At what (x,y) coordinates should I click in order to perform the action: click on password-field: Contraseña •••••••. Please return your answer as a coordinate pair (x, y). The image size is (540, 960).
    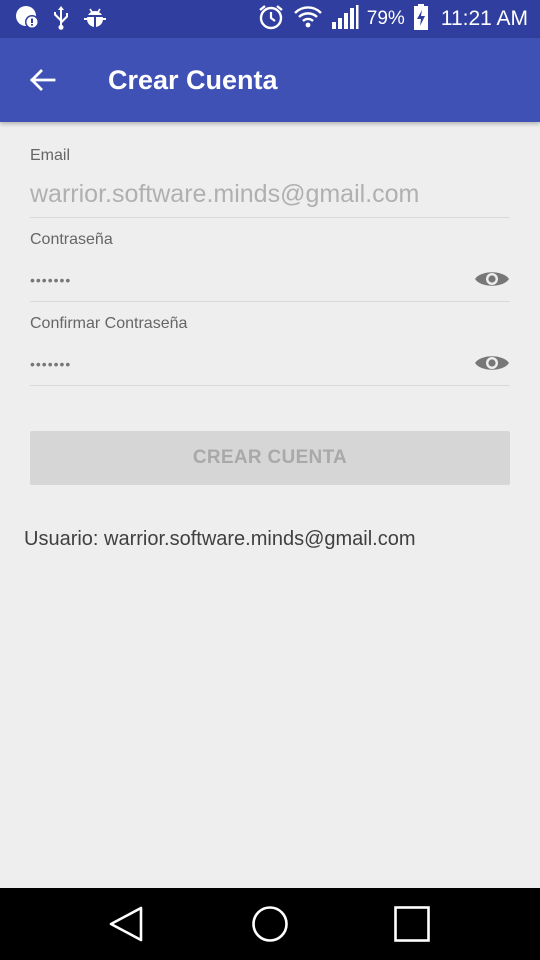
    Looking at the image, I should click on (270, 266).